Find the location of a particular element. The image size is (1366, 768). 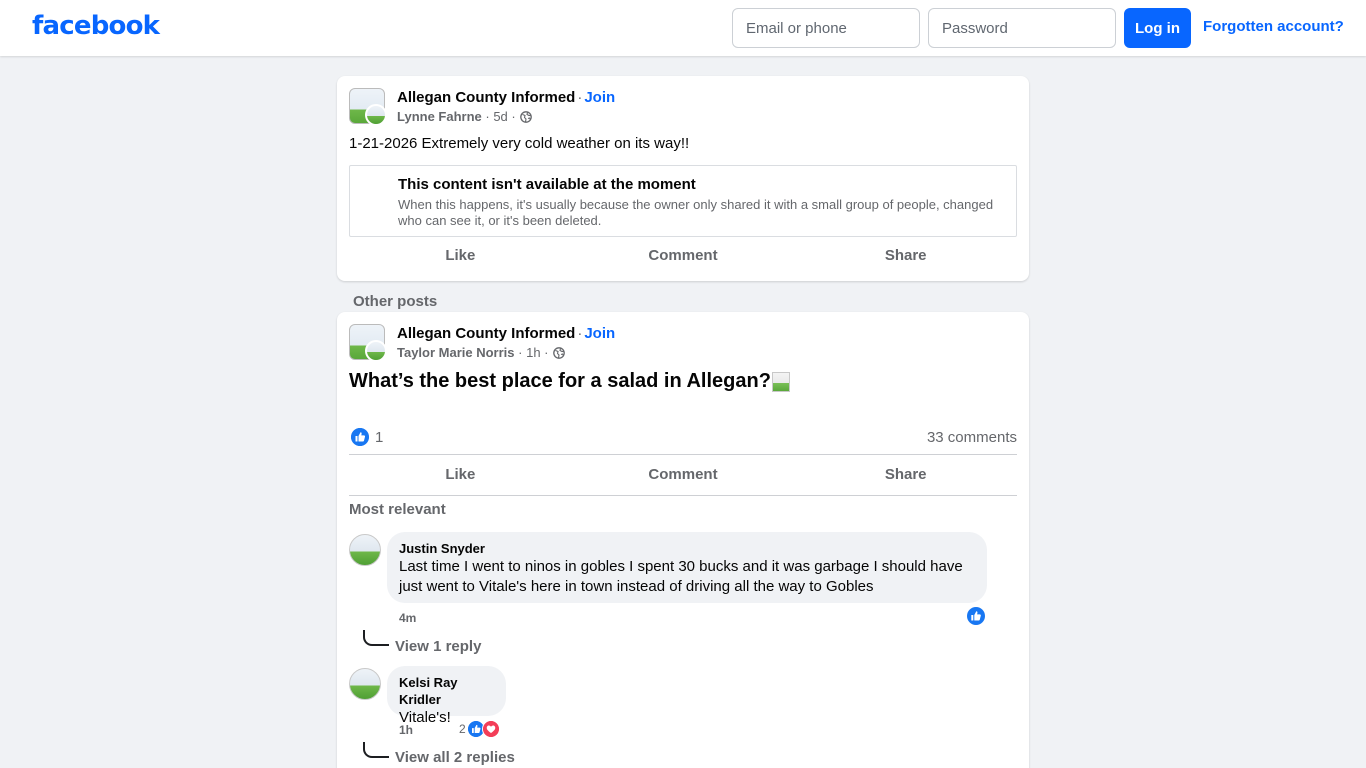

post-time: 1h is located at coordinates (533, 352).